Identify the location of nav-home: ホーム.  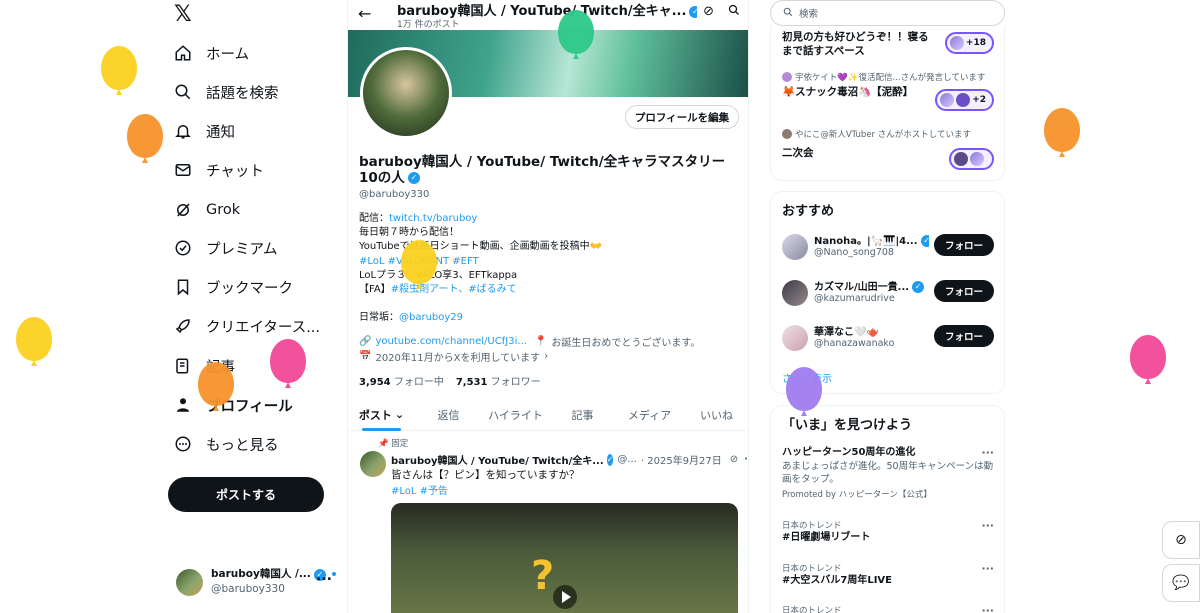
(211, 53).